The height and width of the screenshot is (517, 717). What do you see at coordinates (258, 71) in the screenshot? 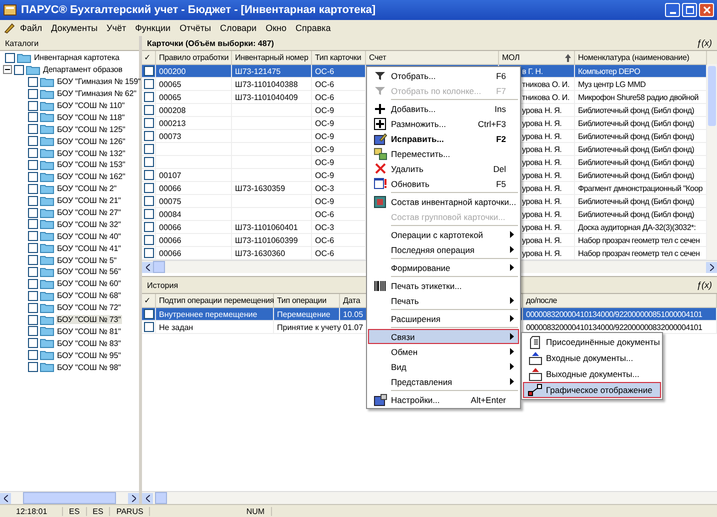
I see `inventory-number-cell: Ш73-121475` at bounding box center [258, 71].